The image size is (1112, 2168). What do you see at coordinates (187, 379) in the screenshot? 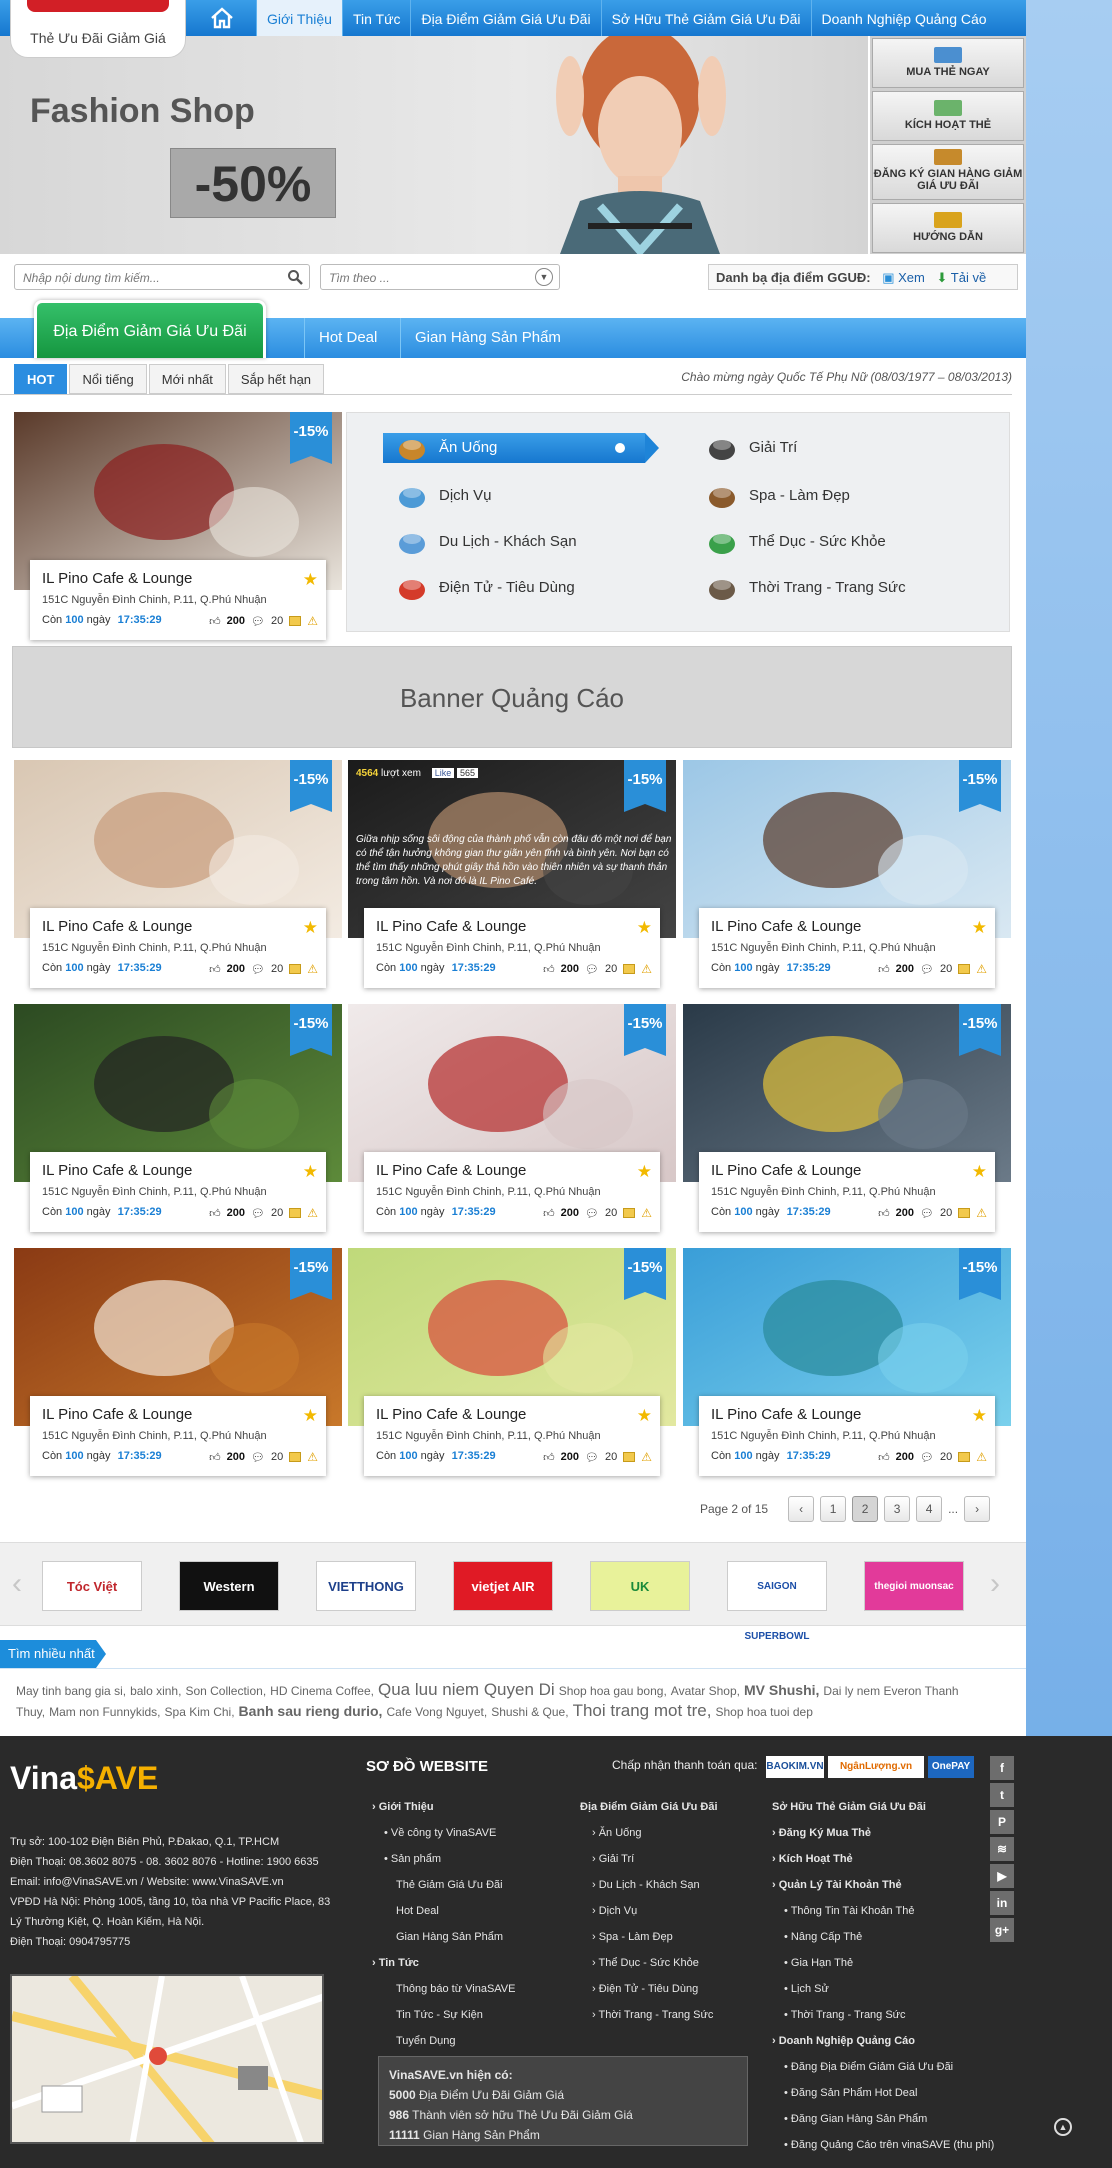
I see `sort-tab: Mới nhất` at bounding box center [187, 379].